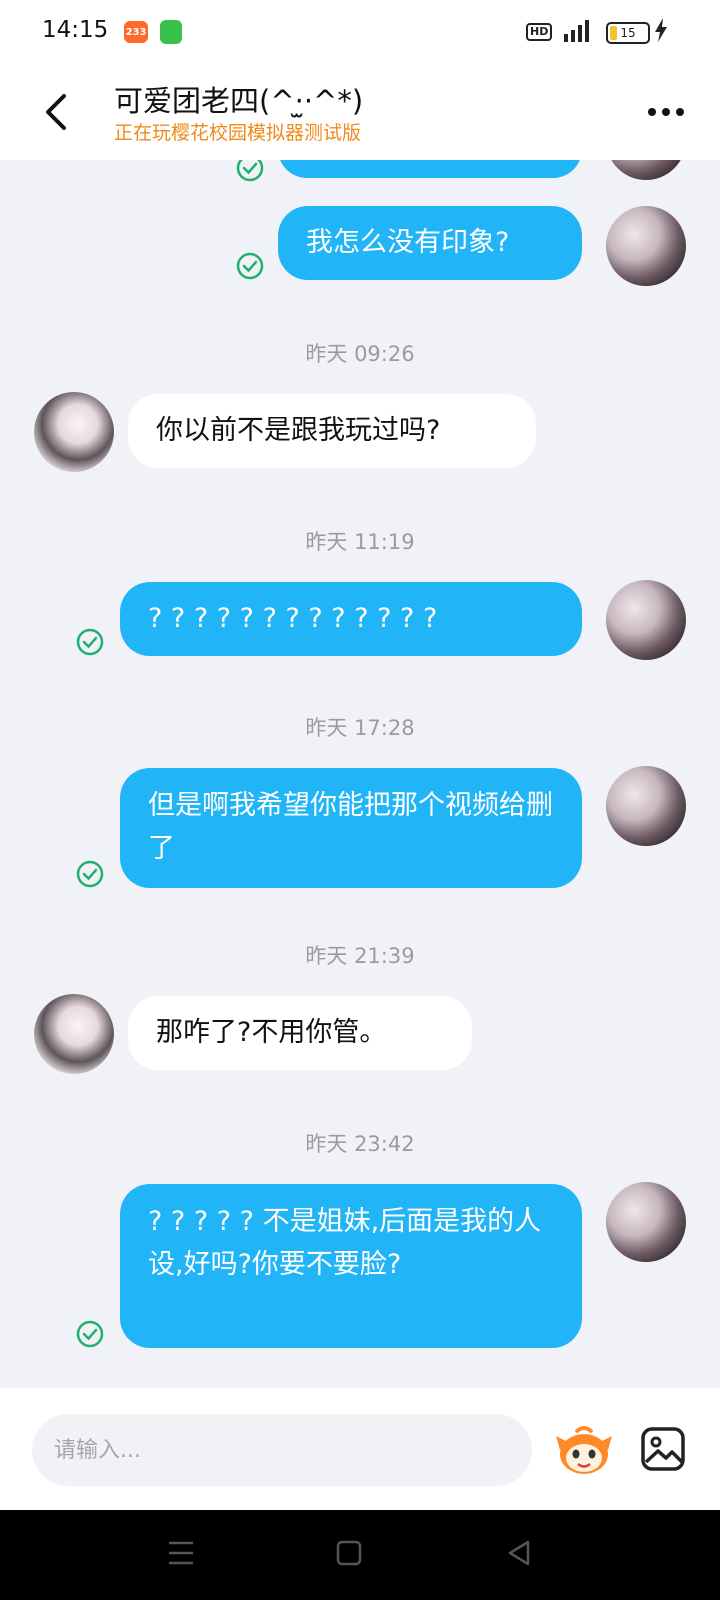 The width and height of the screenshot is (720, 1600). I want to click on square-home-icon, so click(349, 1553).